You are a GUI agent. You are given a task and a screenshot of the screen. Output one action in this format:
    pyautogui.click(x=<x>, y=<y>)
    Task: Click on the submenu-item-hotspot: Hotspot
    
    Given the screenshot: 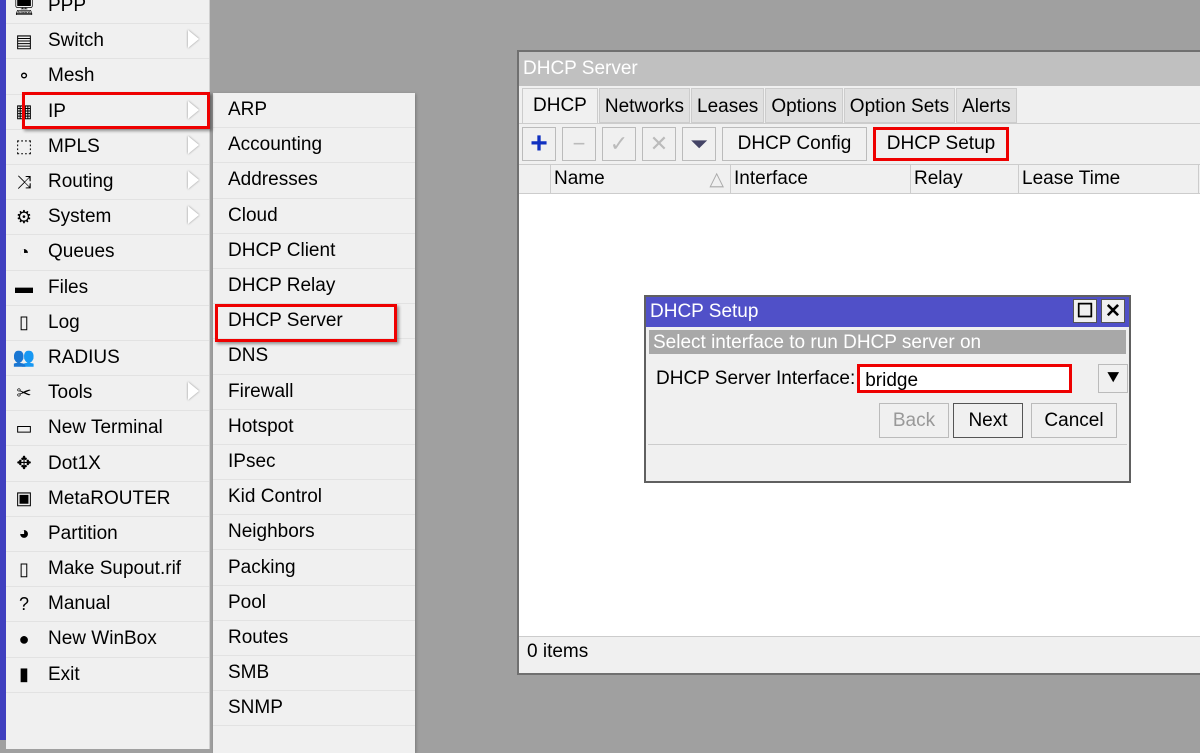 What is the action you would take?
    pyautogui.click(x=314, y=427)
    